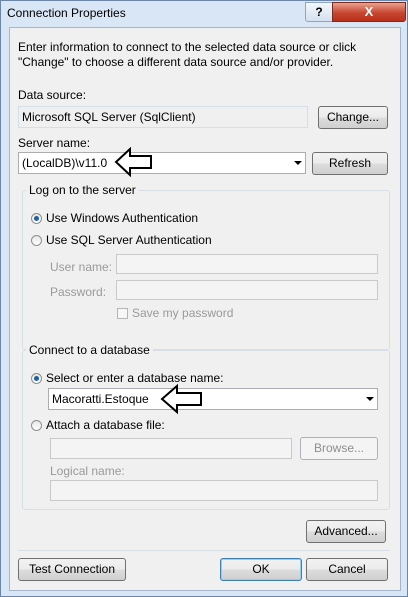 The width and height of the screenshot is (408, 597). What do you see at coordinates (247, 290) in the screenshot?
I see `password-input` at bounding box center [247, 290].